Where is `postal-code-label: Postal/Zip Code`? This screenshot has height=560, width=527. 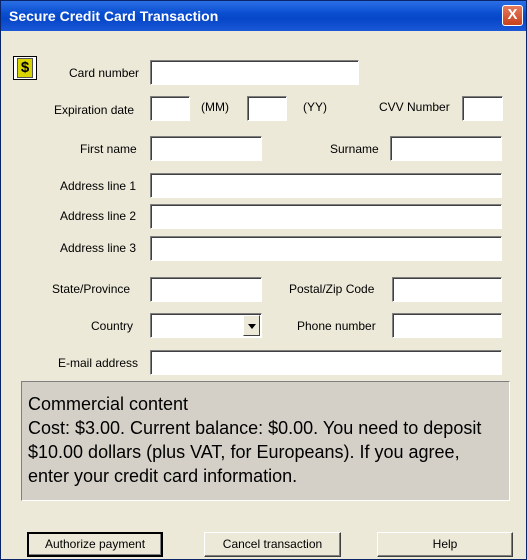
postal-code-label: Postal/Zip Code is located at coordinates (332, 289).